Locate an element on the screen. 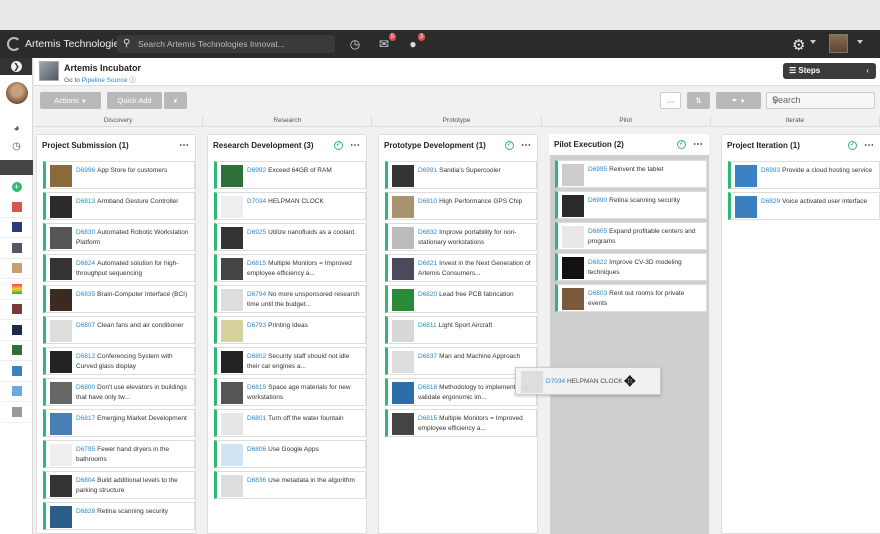  card: D6993 Provide a cloud hosting service is located at coordinates (804, 175).